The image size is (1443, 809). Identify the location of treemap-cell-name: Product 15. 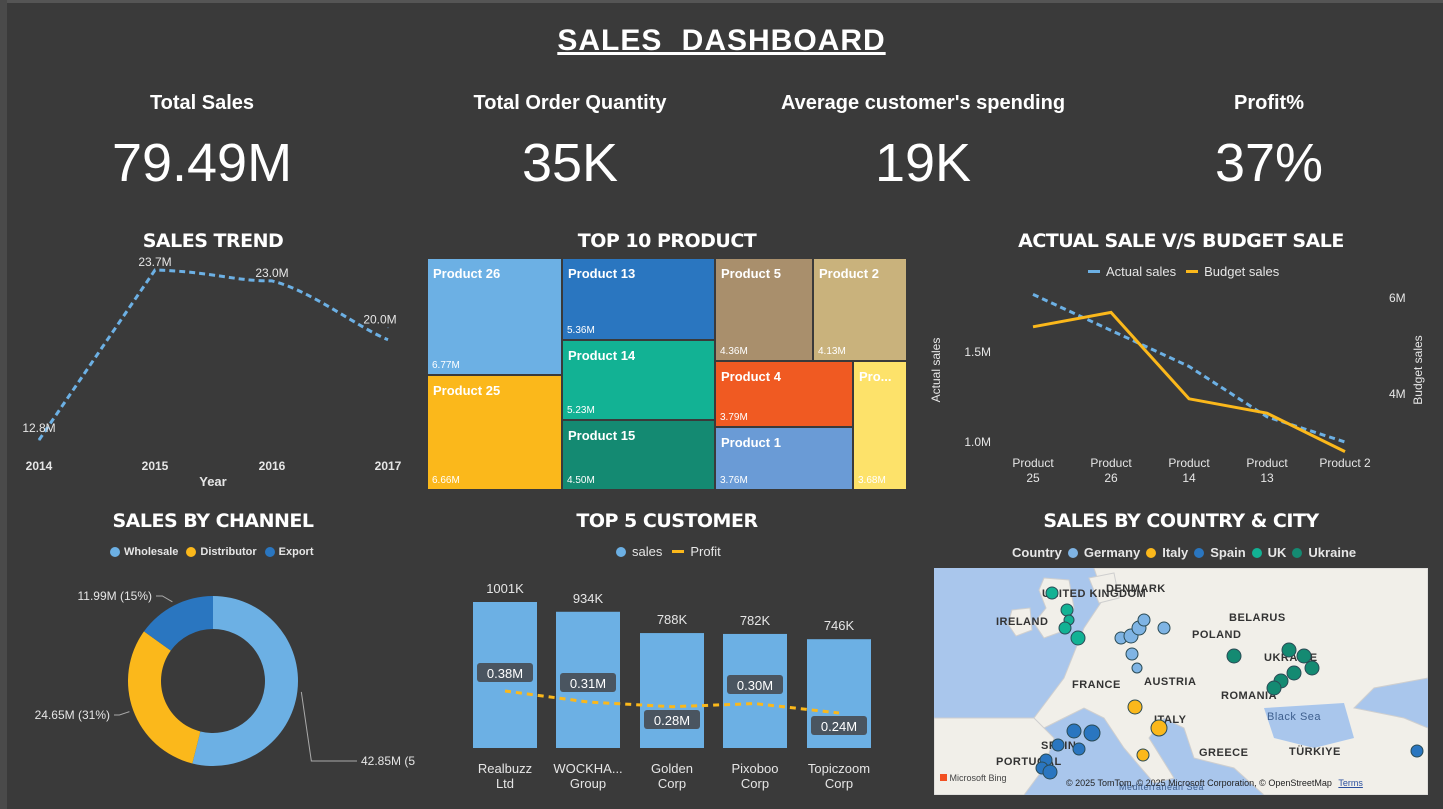
(602, 435).